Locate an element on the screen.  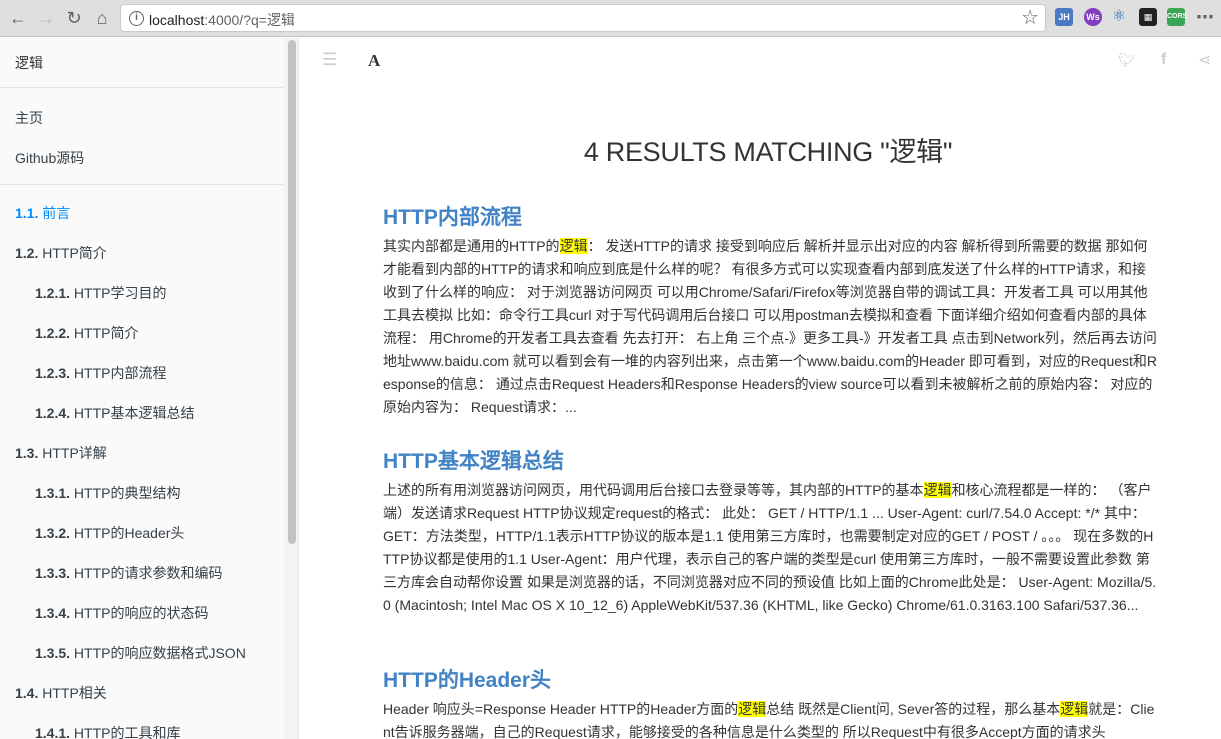
url-text: localhost:4000/?q=逻辑 is located at coordinates (222, 20).